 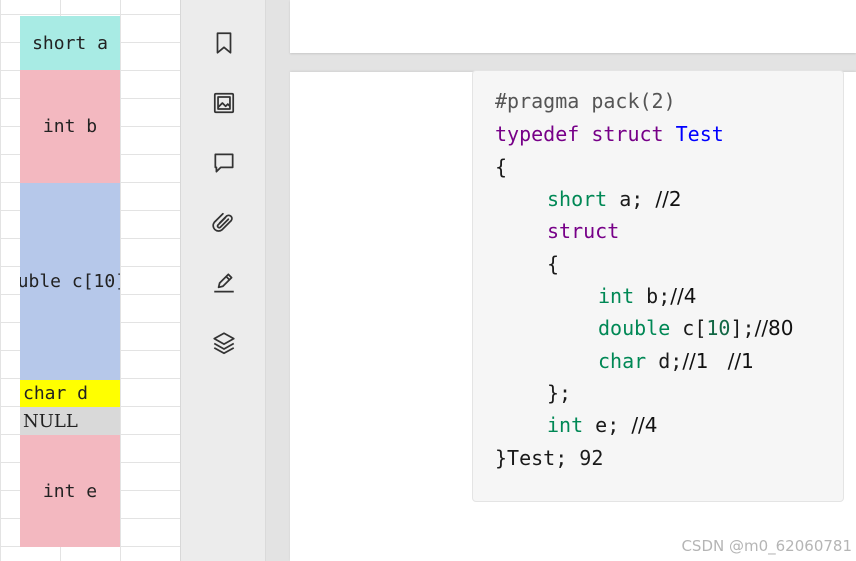 I want to click on code-line-11: int e; //4, so click(x=602, y=425).